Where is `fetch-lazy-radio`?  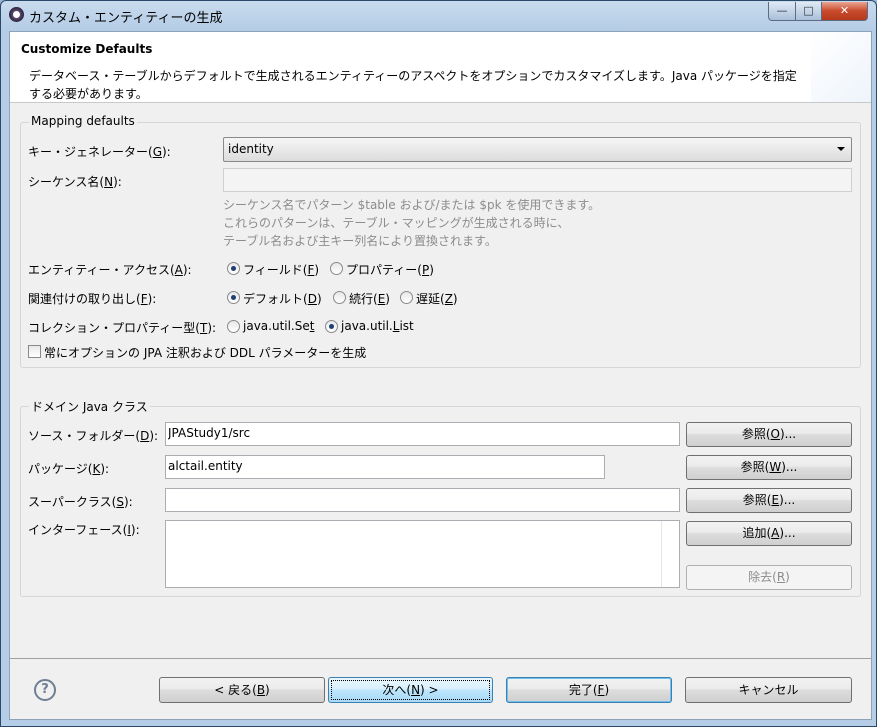
fetch-lazy-radio is located at coordinates (406, 297).